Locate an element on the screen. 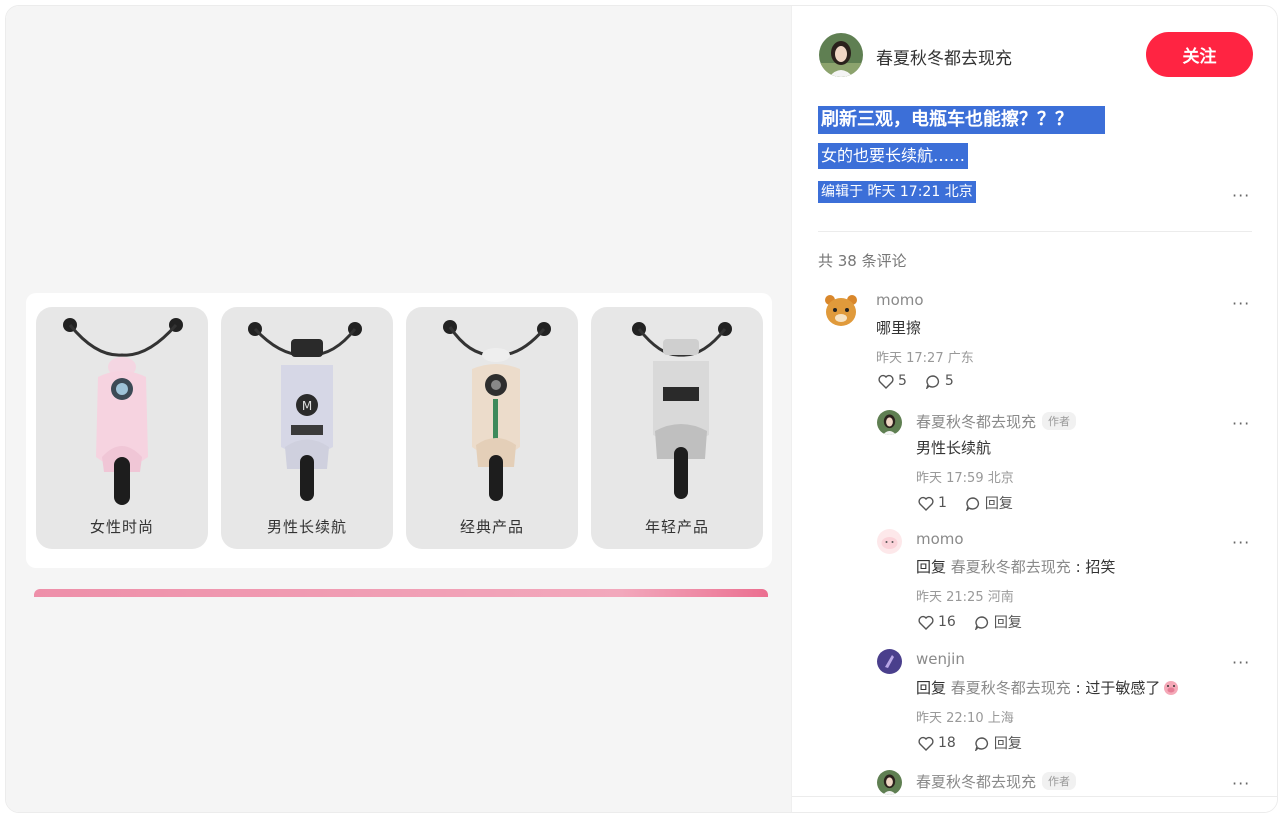  comment-text: 回复 春夏秋冬都去现充 : 招笑 is located at coordinates (1016, 567).